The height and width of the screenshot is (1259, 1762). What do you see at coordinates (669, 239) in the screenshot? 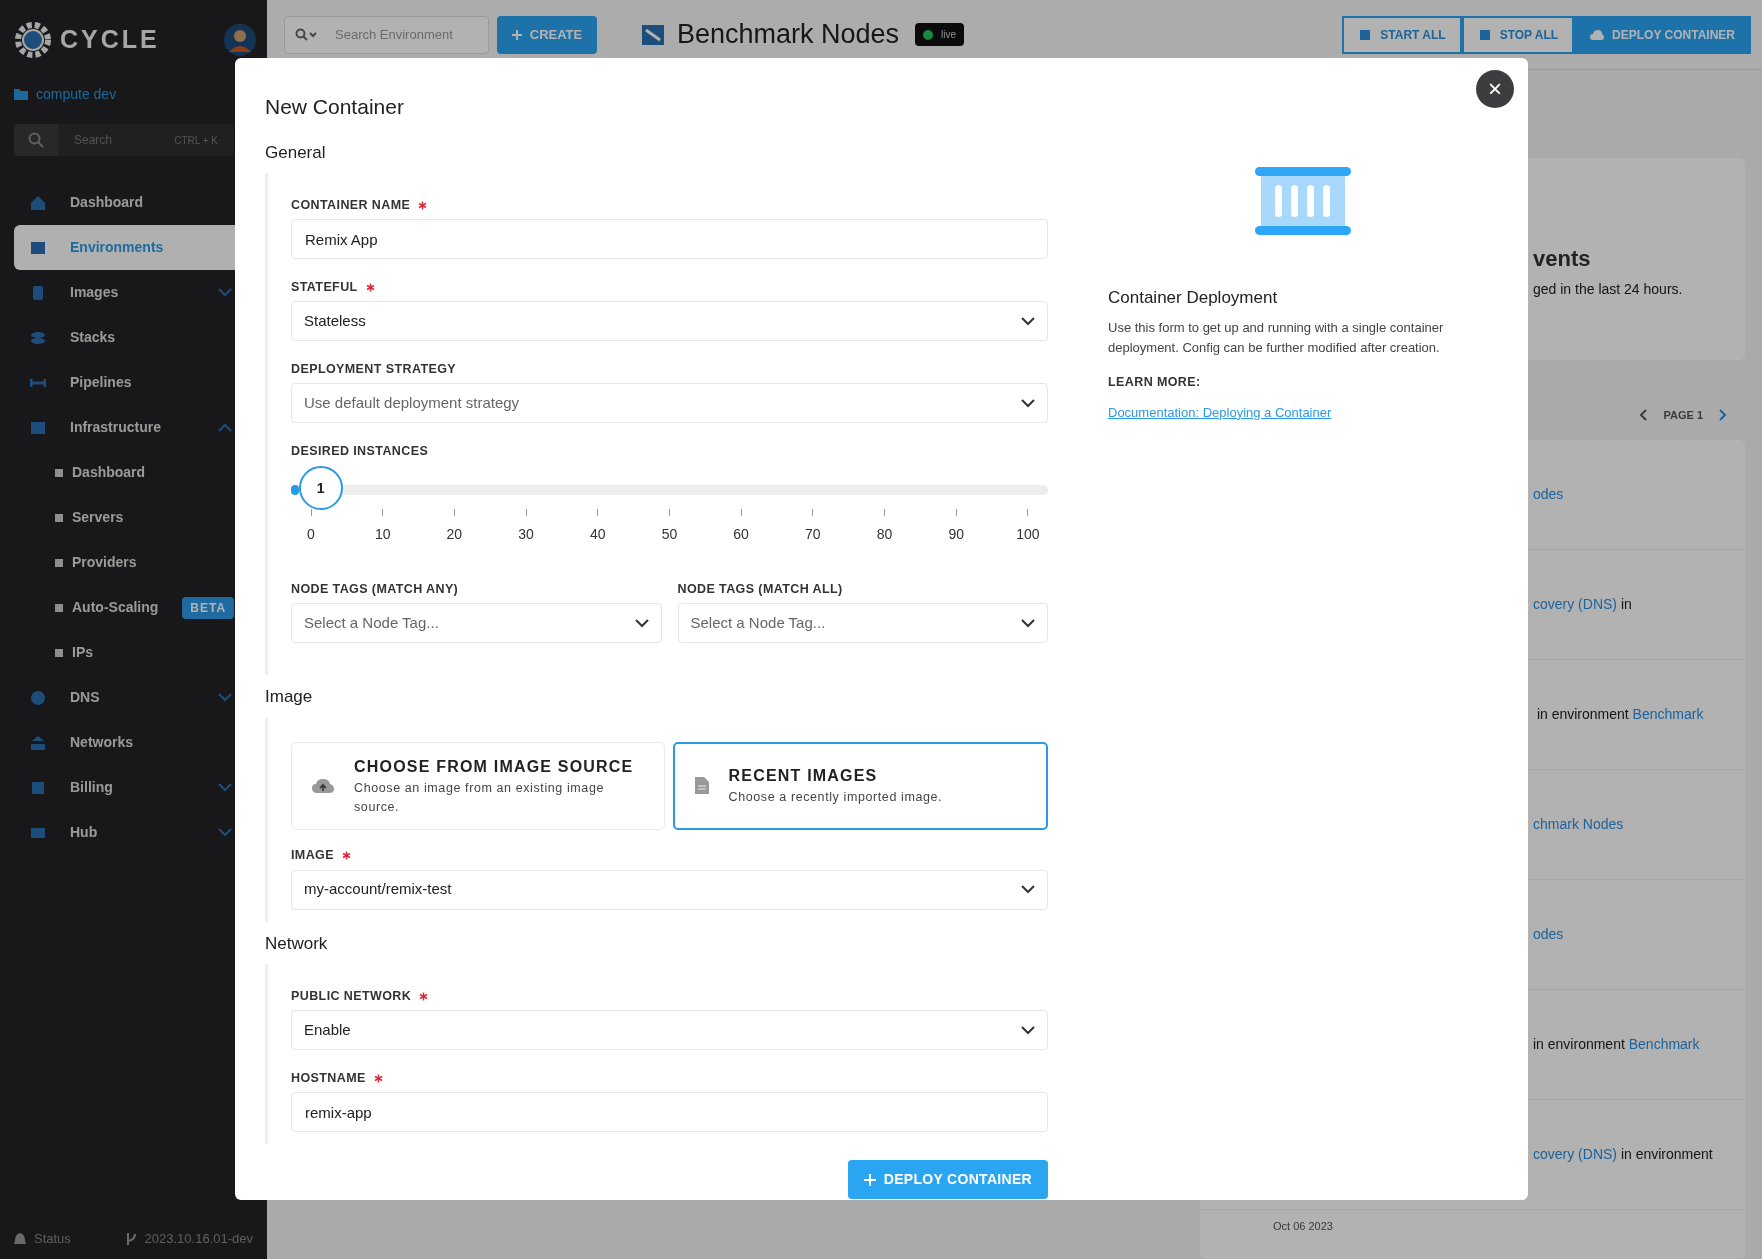
I see `input-field: Remix App` at bounding box center [669, 239].